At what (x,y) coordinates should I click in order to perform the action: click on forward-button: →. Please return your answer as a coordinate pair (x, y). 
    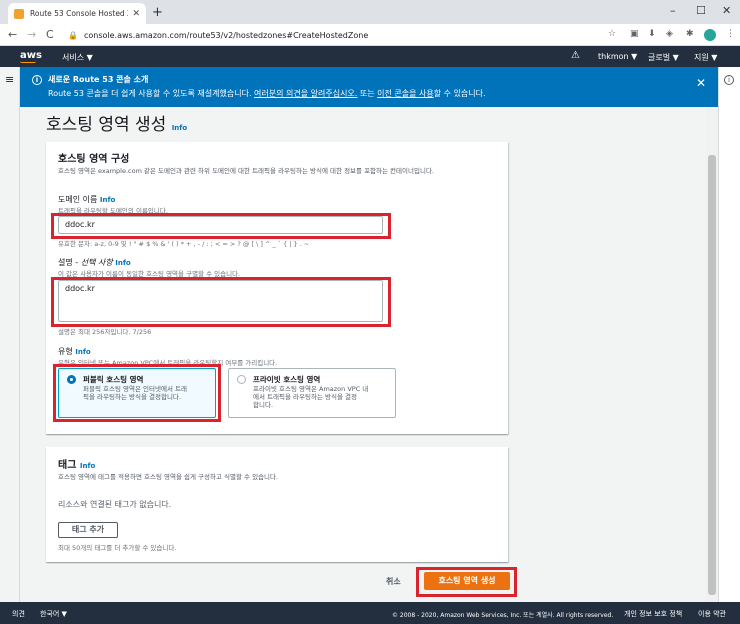
    Looking at the image, I should click on (31, 34).